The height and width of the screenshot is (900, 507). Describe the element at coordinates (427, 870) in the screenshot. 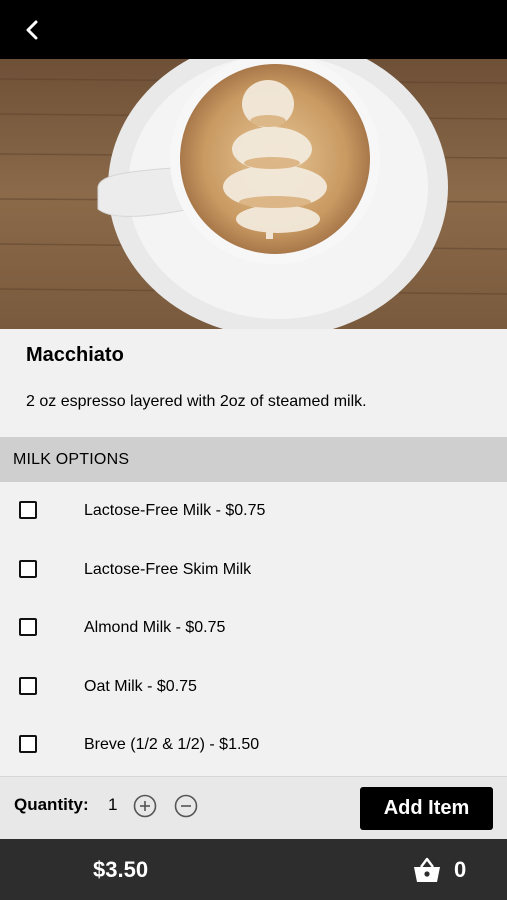

I see `basket-icon` at that location.